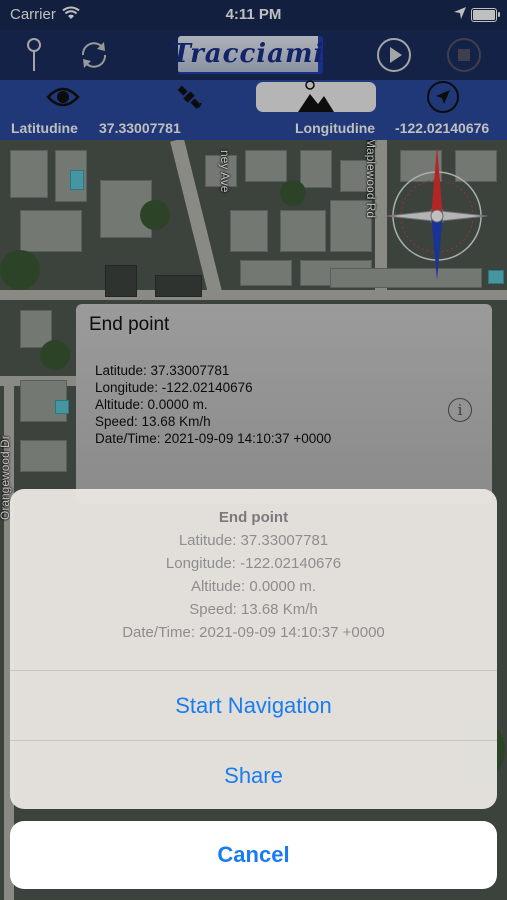 The image size is (507, 900). I want to click on cancel-button: Cancel, so click(253, 855).